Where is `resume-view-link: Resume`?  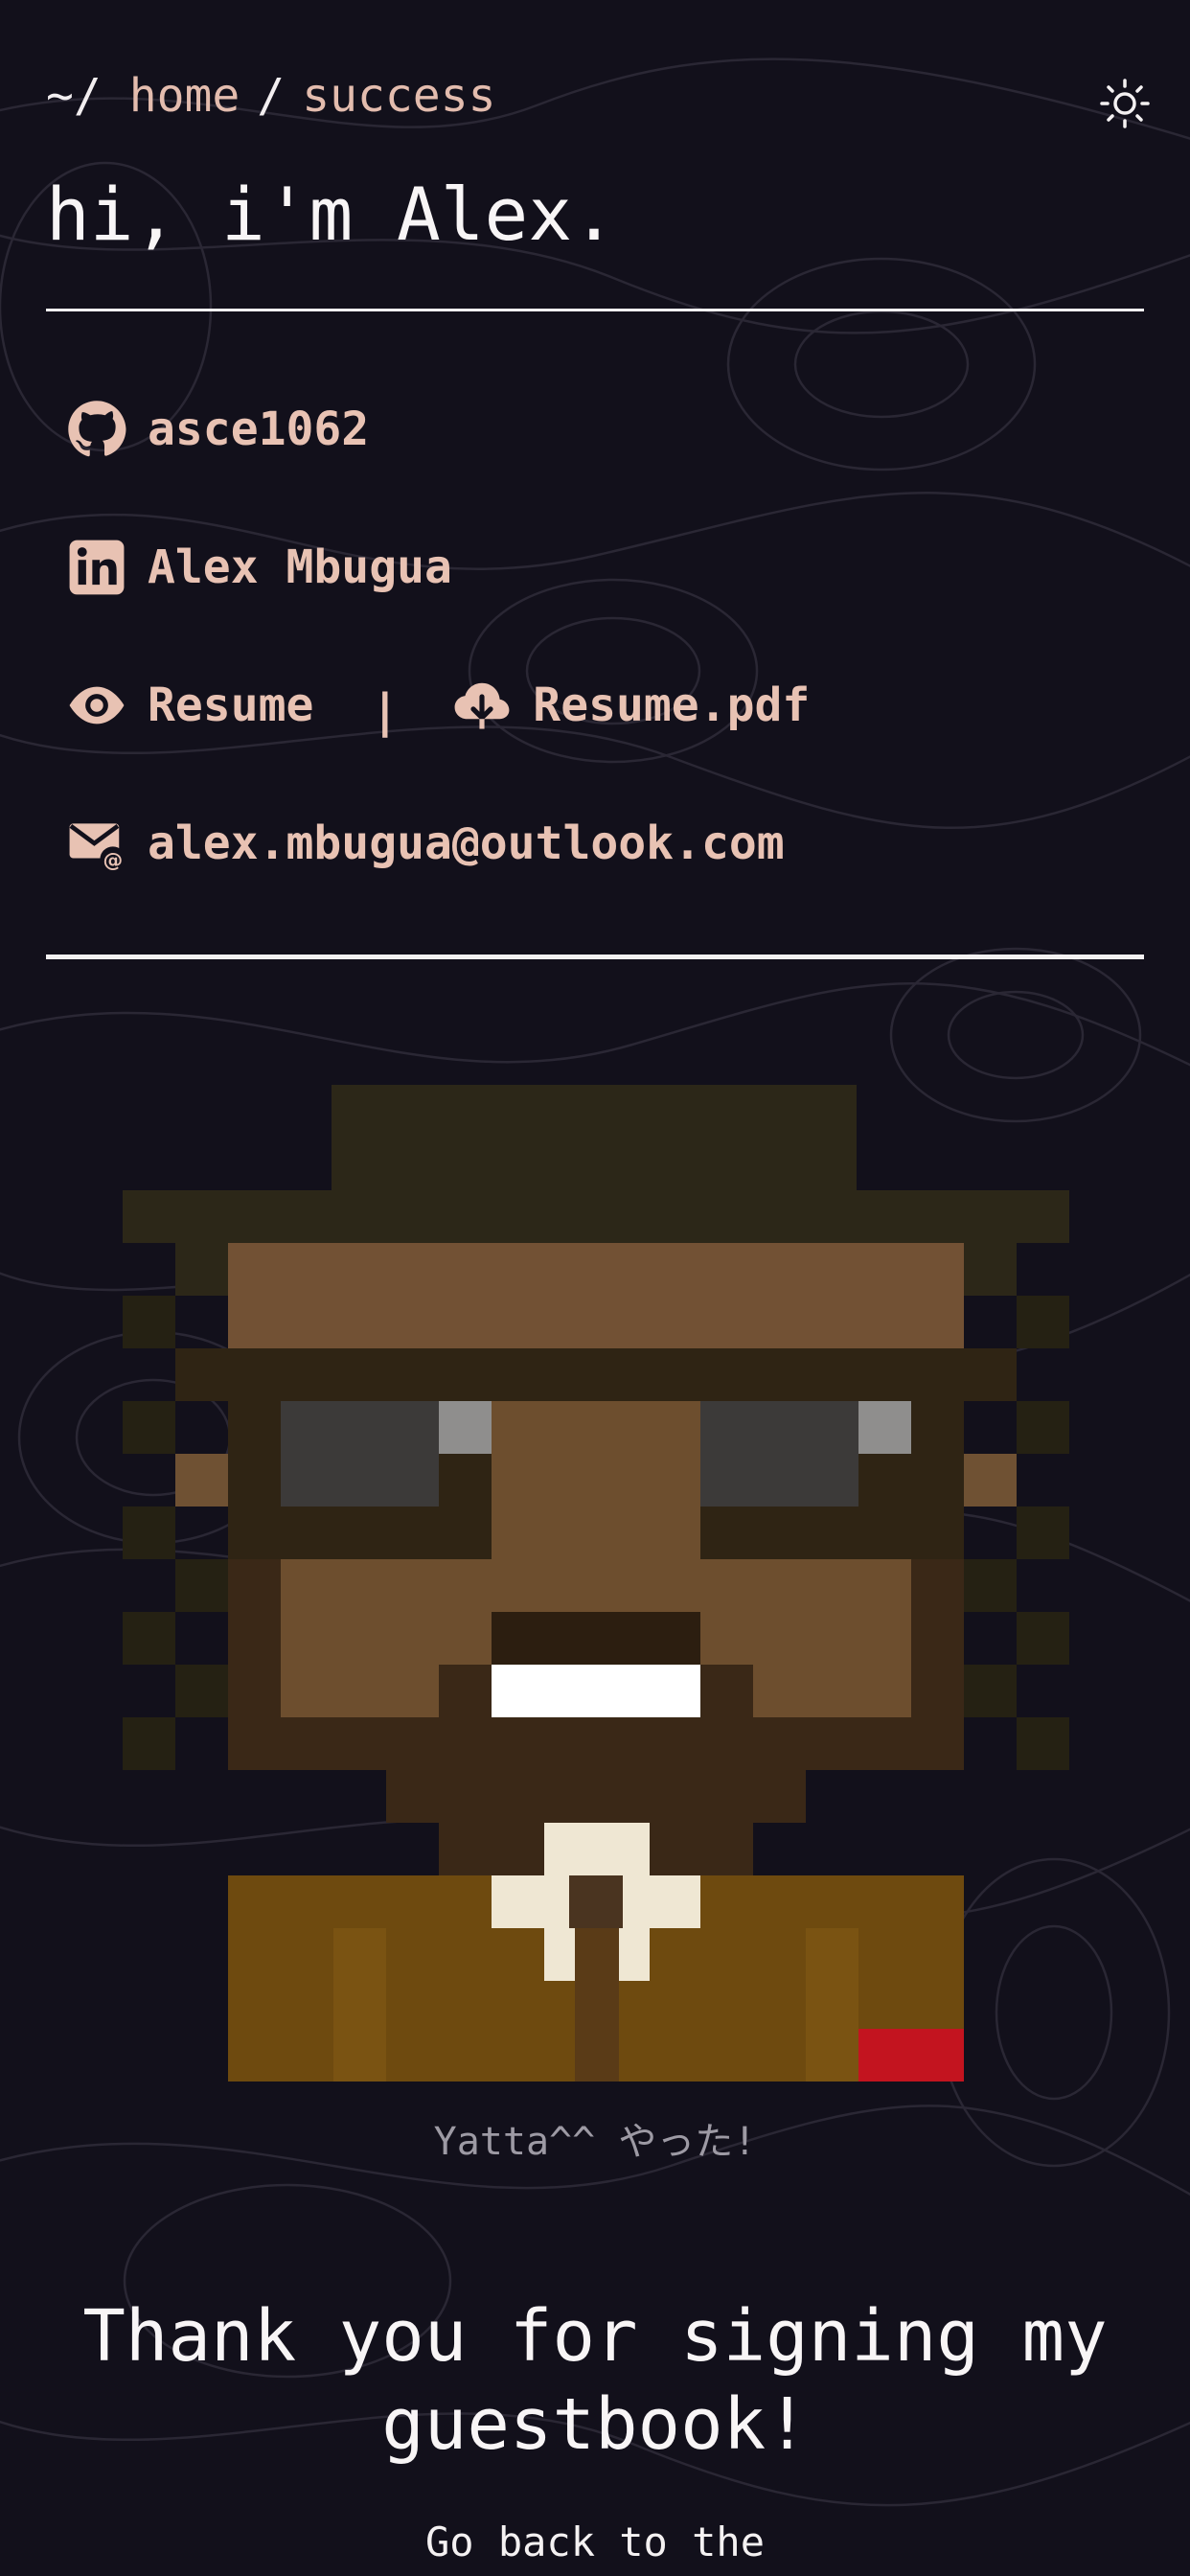
resume-view-link: Resume is located at coordinates (230, 705).